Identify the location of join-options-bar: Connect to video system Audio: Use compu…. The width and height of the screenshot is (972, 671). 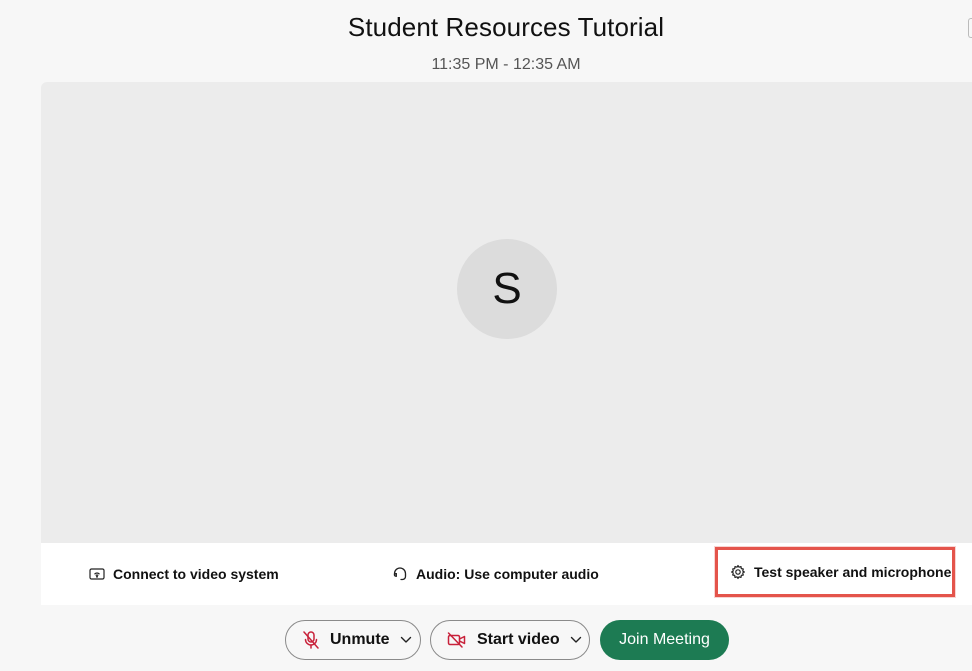
(506, 574).